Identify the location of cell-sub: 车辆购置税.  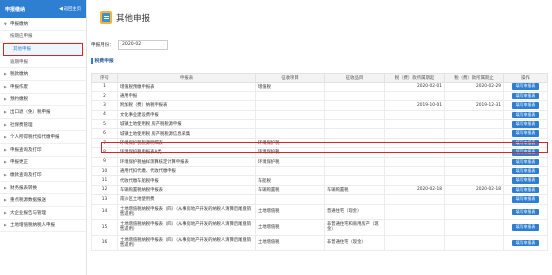
(354, 190).